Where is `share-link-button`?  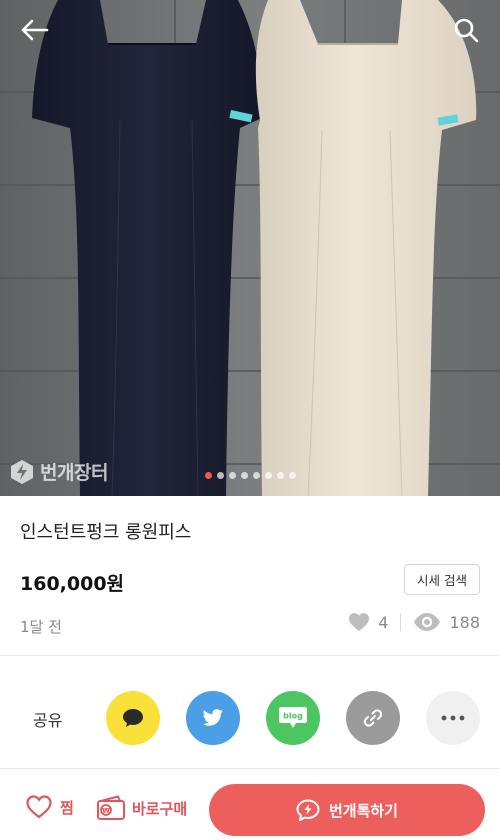
share-link-button is located at coordinates (373, 718).